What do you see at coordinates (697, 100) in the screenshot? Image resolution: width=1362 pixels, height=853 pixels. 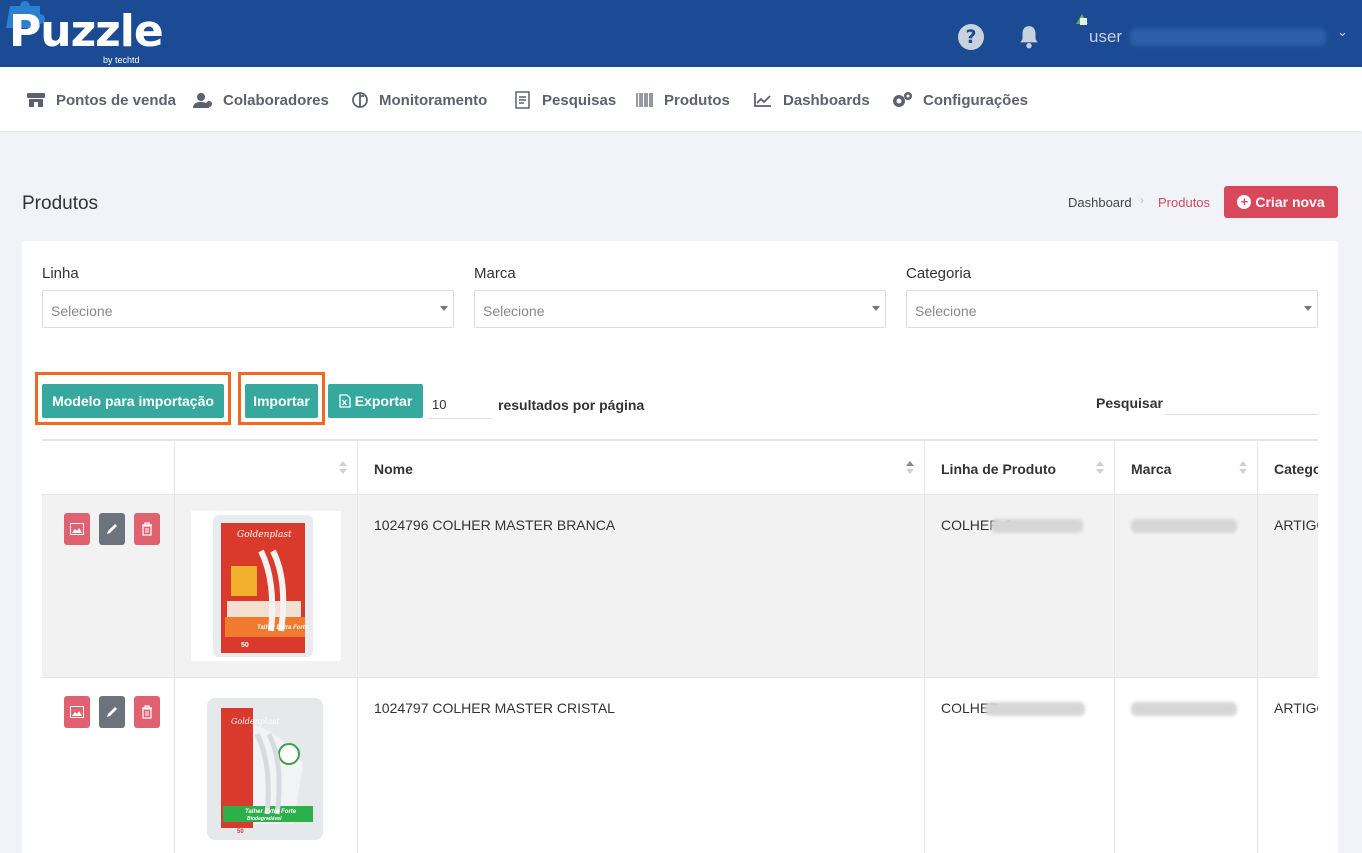 I see `nav-label: Produtos` at bounding box center [697, 100].